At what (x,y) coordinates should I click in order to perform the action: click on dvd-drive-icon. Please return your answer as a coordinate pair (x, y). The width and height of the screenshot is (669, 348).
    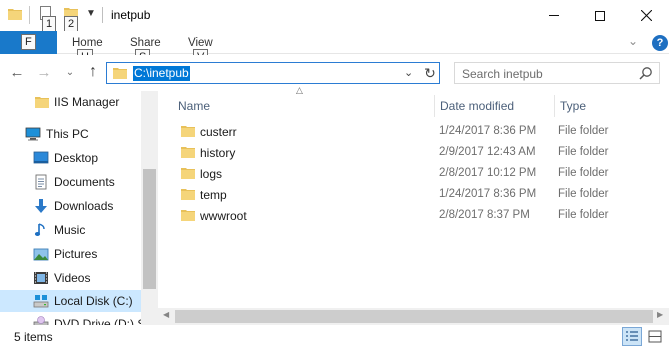
    Looking at the image, I should click on (41, 320).